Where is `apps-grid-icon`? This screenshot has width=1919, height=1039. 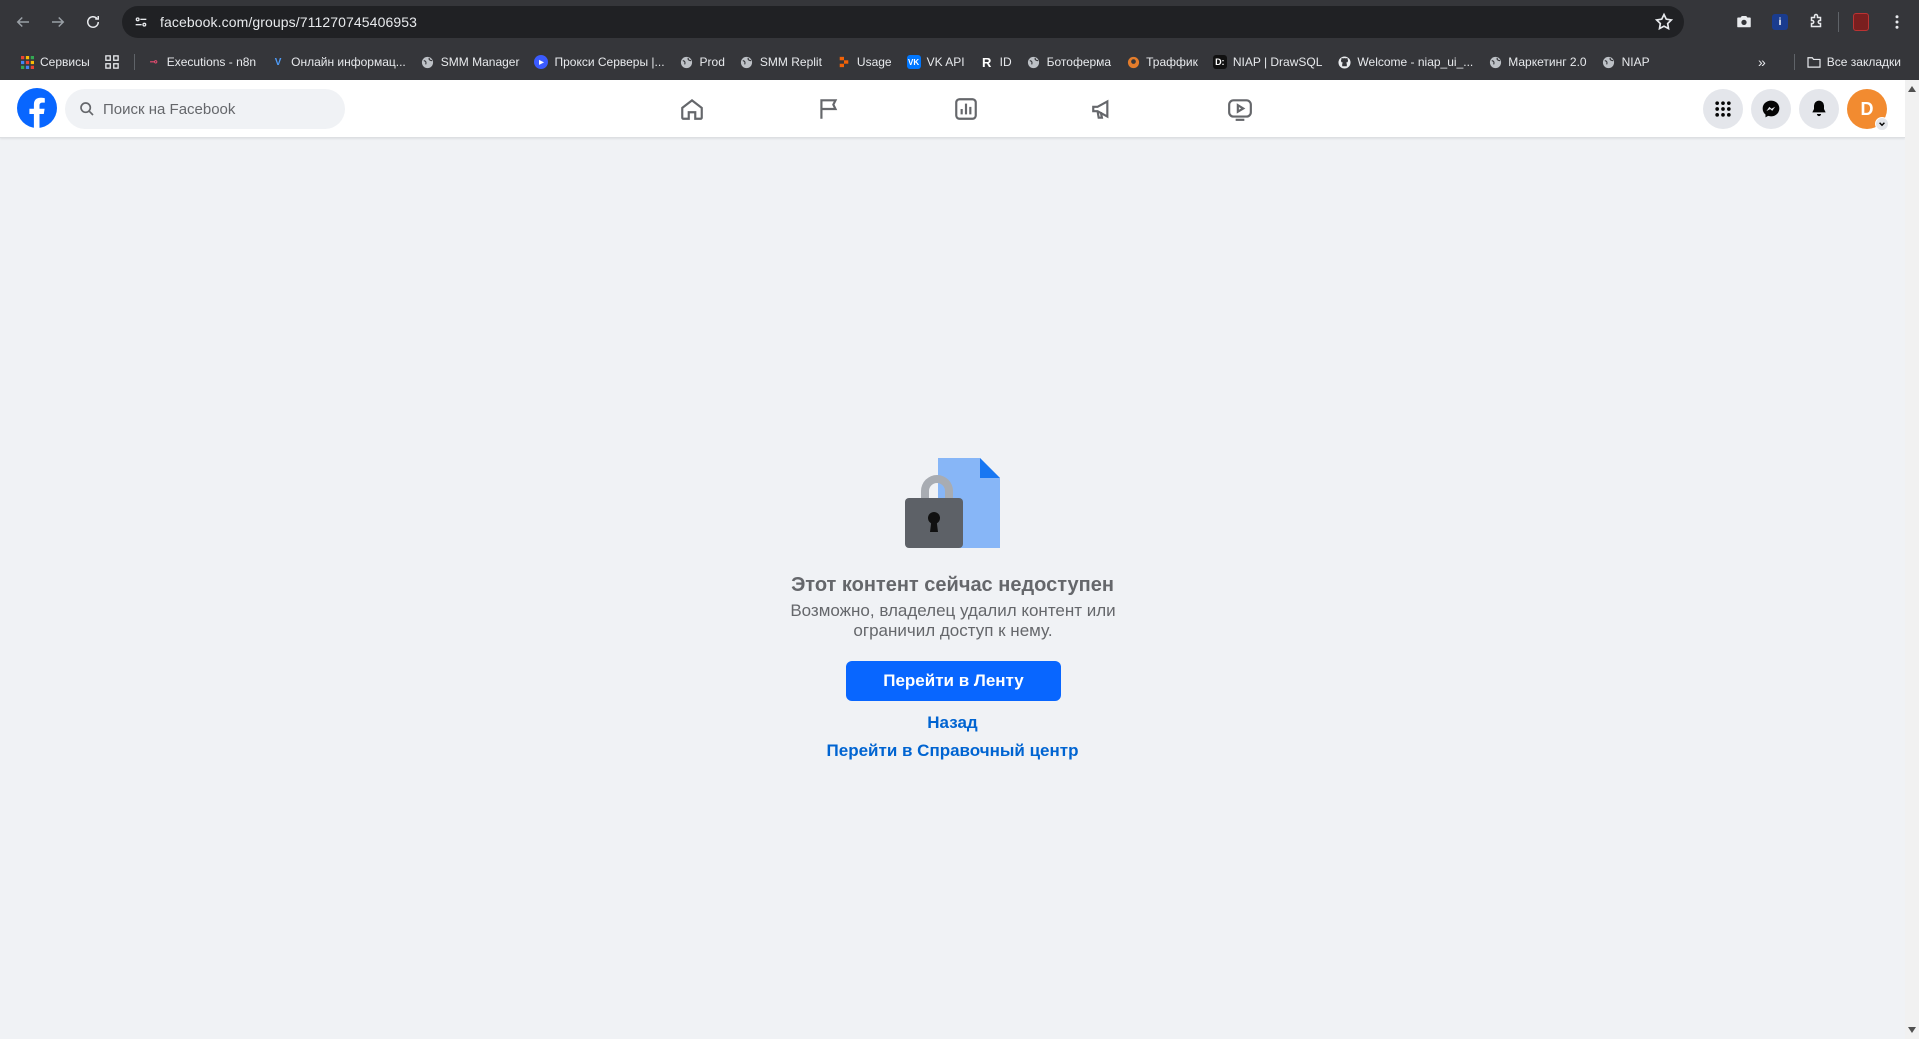 apps-grid-icon is located at coordinates (27, 62).